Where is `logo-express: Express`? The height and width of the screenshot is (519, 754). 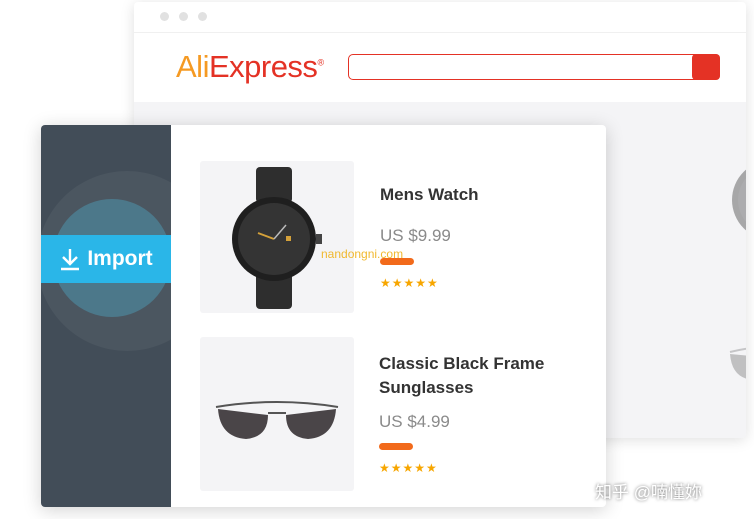
logo-express: Express is located at coordinates (263, 66).